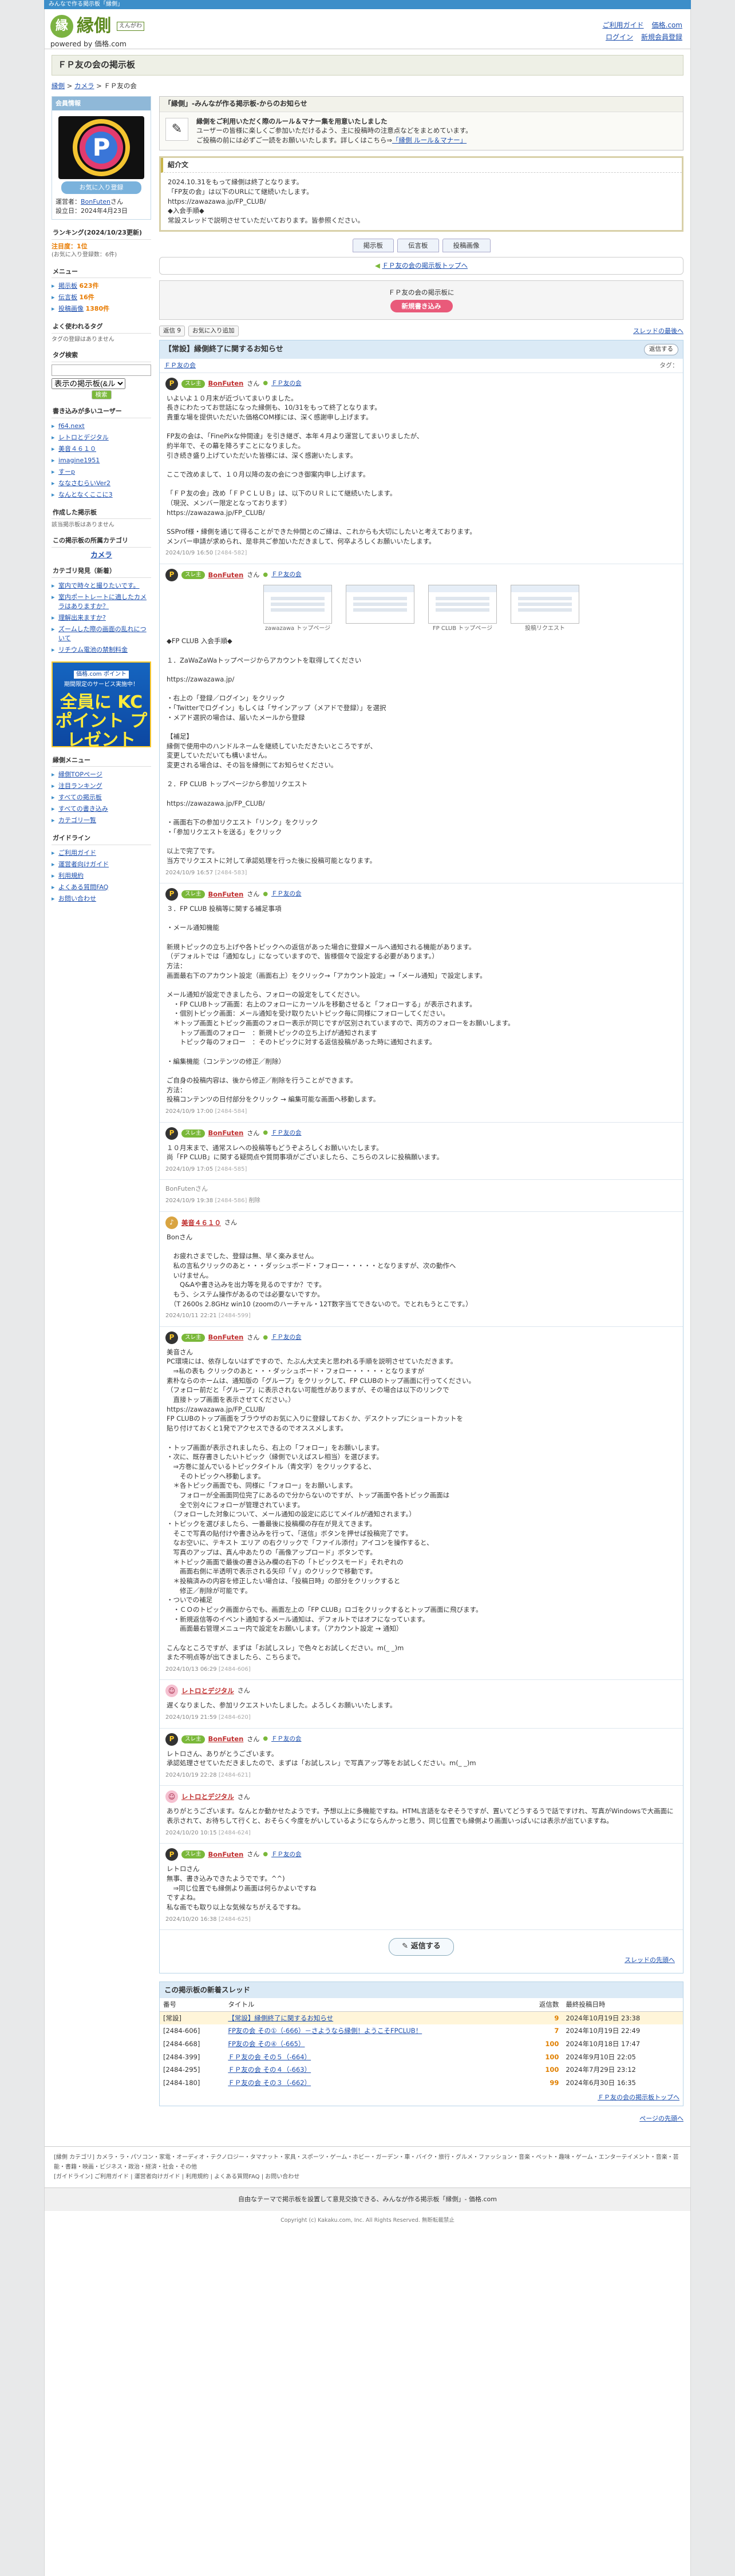  What do you see at coordinates (71, 308) in the screenshot?
I see `menu-images-link: 投稿画像` at bounding box center [71, 308].